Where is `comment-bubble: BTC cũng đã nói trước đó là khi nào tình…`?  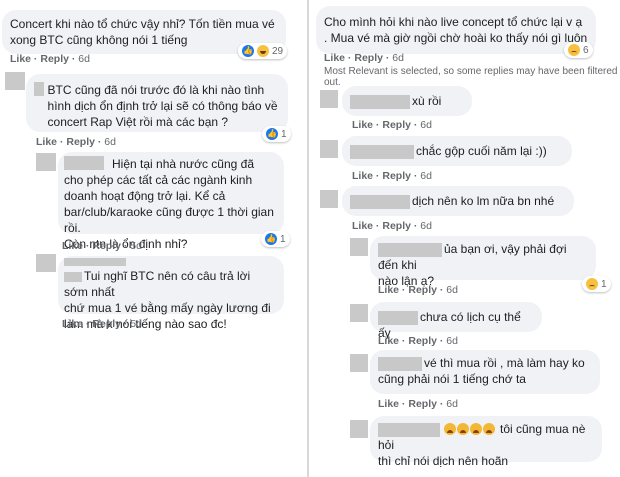 comment-bubble: BTC cũng đã nói trước đó là khi nào tình… is located at coordinates (157, 103).